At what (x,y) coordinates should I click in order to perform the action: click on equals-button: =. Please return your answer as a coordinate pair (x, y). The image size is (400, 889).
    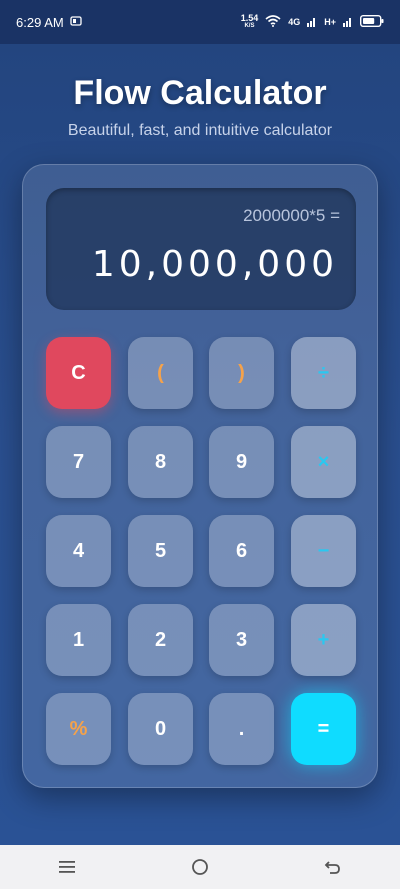
    Looking at the image, I should click on (323, 729).